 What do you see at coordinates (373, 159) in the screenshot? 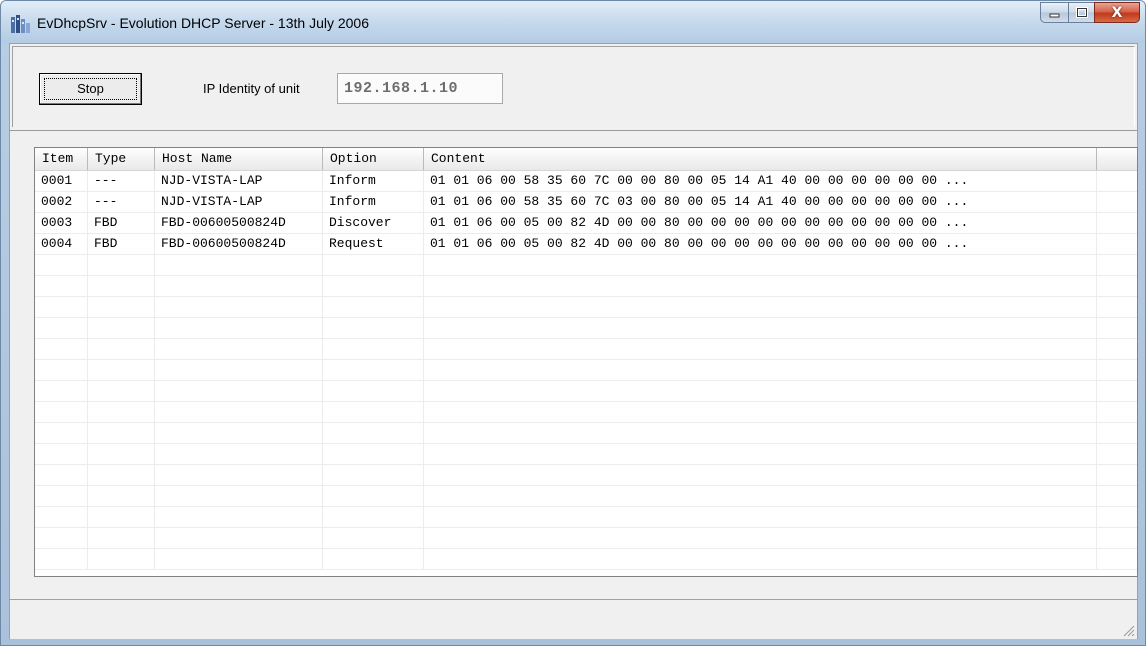
I see `column-header-option: Option` at bounding box center [373, 159].